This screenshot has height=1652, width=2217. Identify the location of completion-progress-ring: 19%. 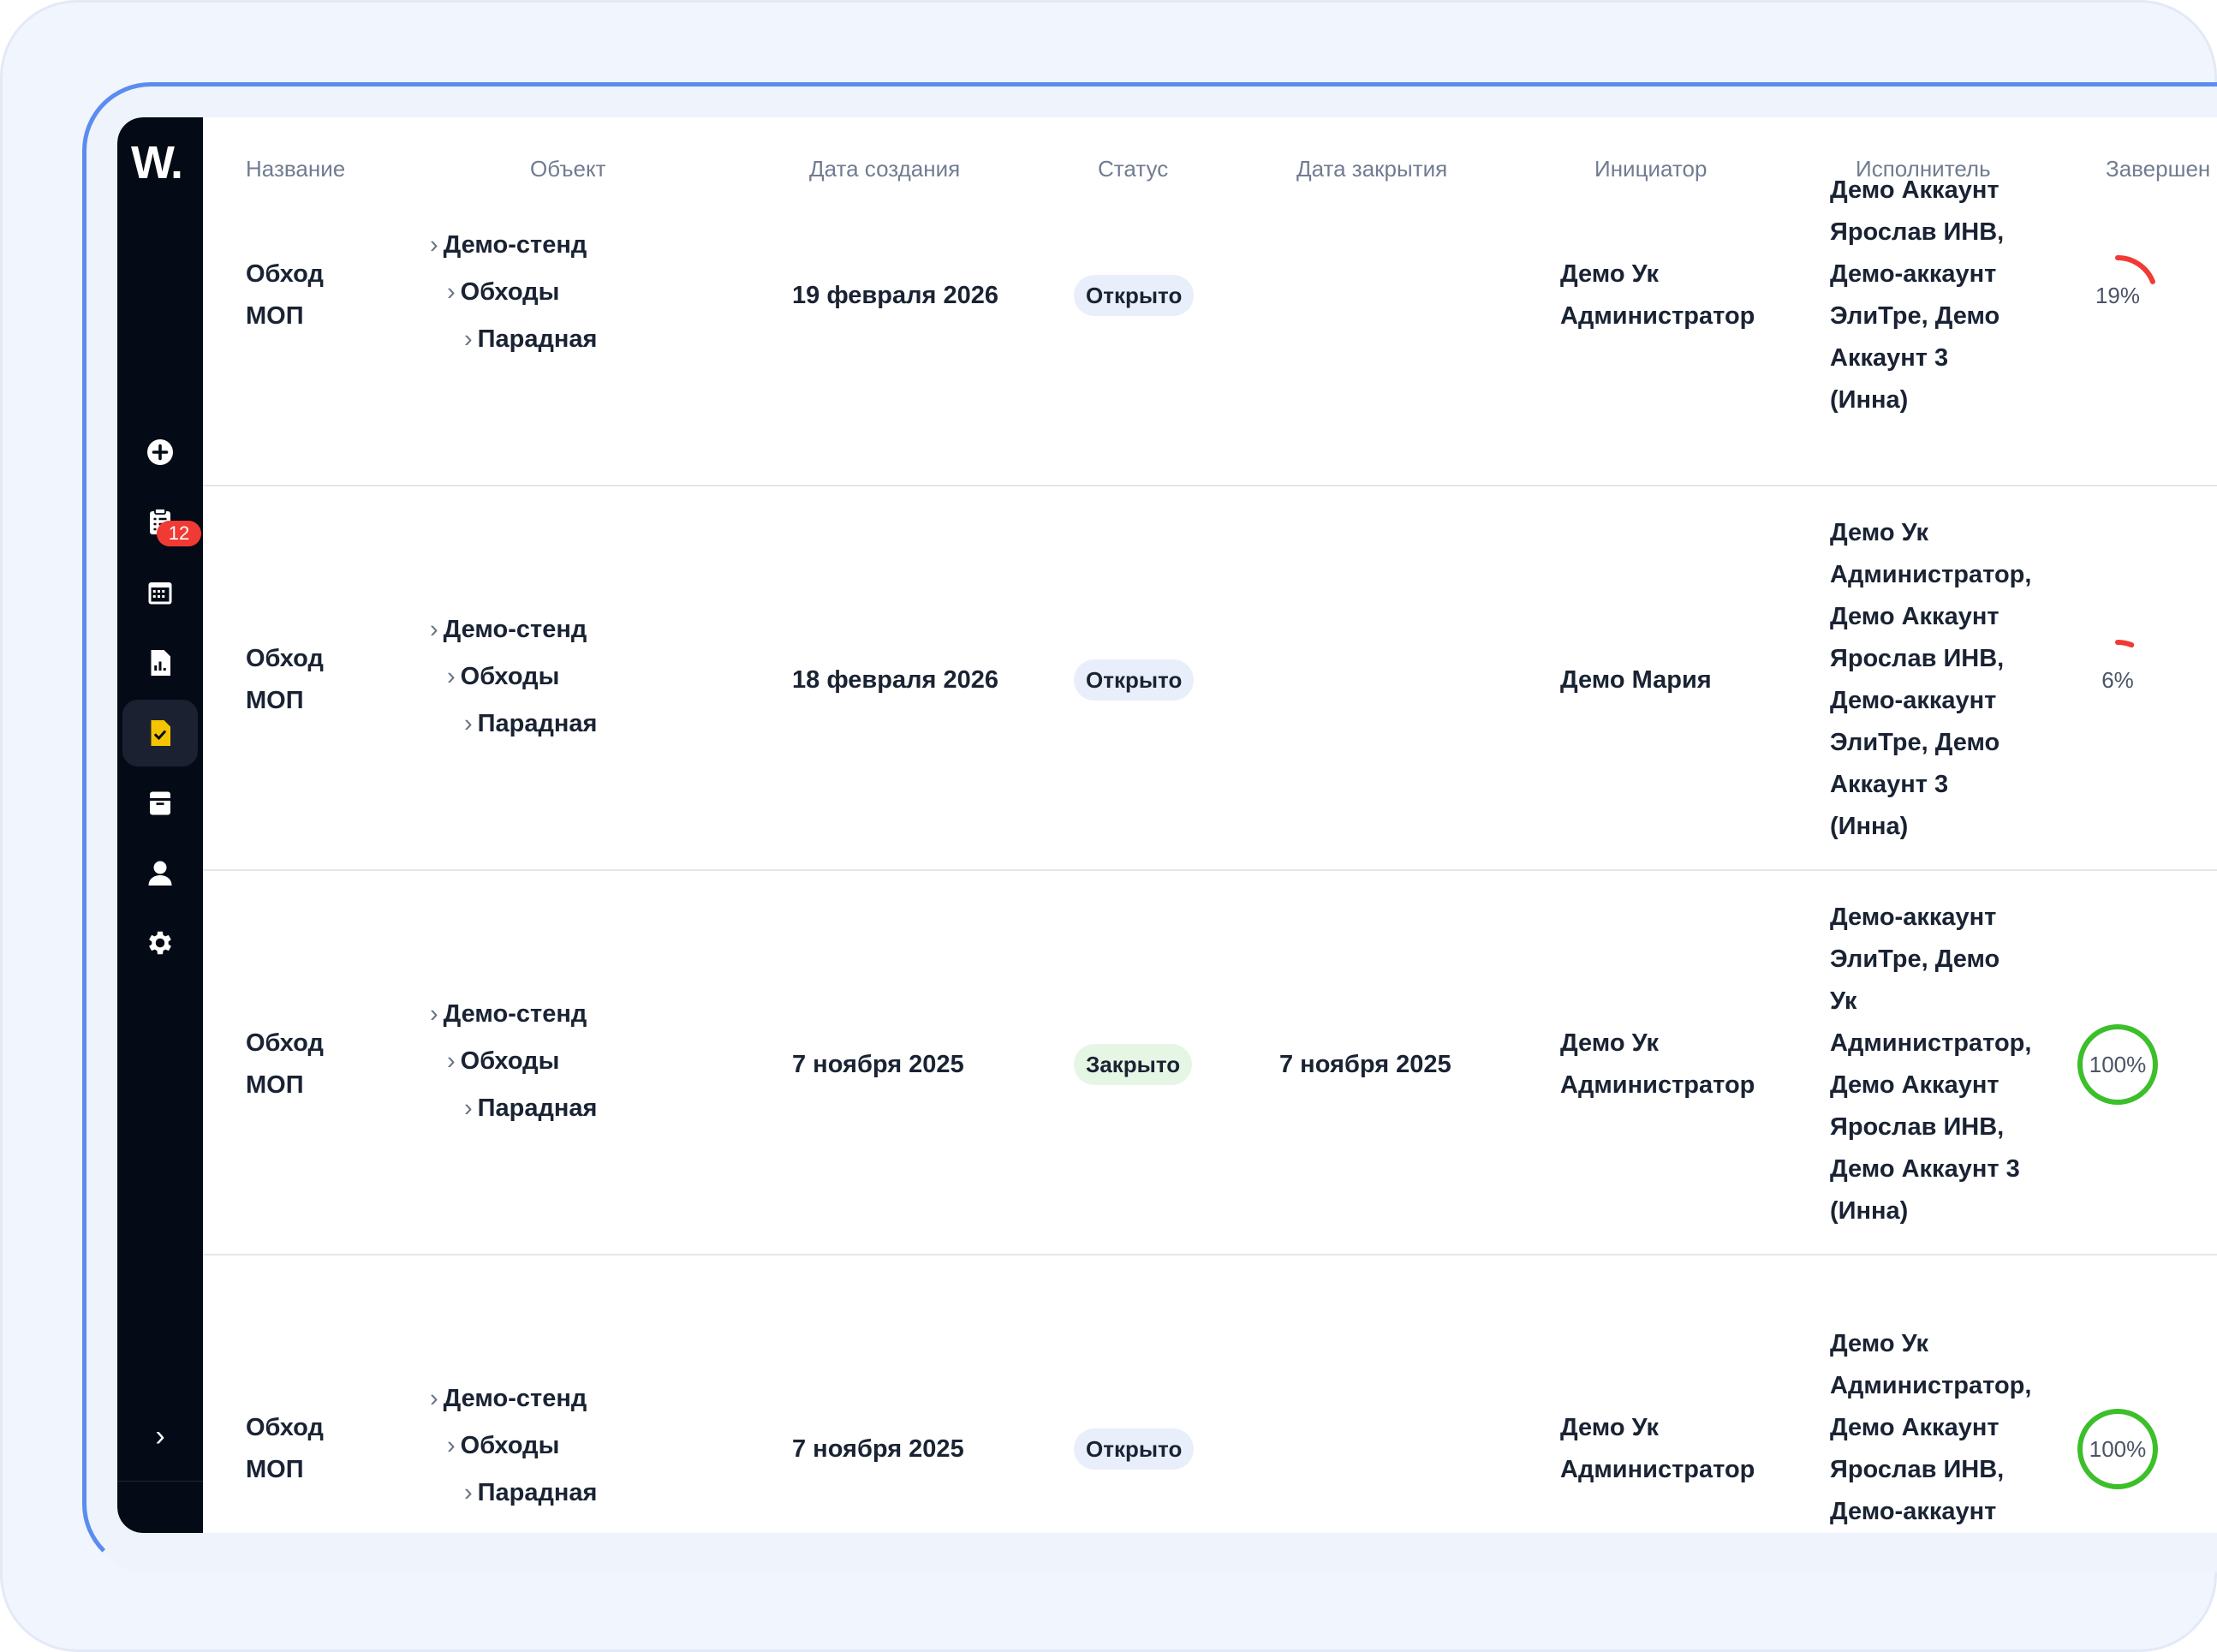
(2117, 295).